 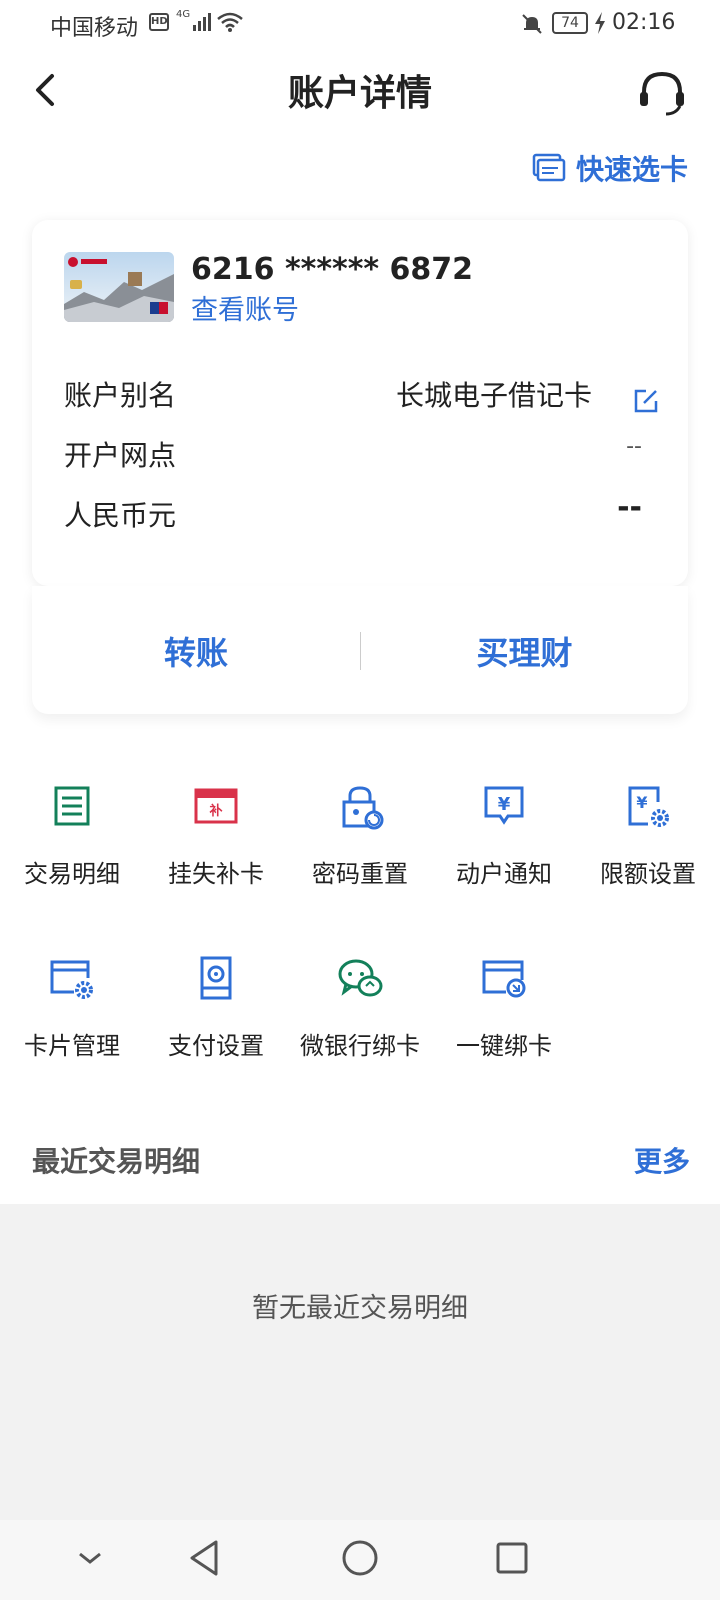 I want to click on buy-wealth-button: 买理财, so click(x=524, y=651).